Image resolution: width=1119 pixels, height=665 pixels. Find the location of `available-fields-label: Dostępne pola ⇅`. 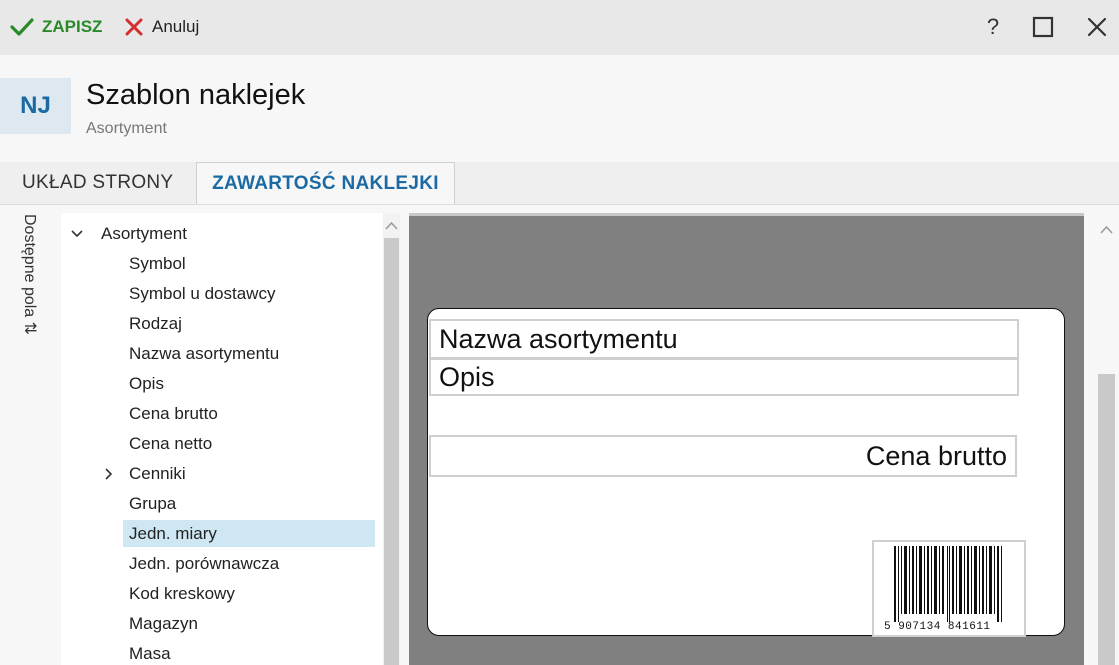

available-fields-label: Dostępne pola ⇅ is located at coordinates (29, 275).